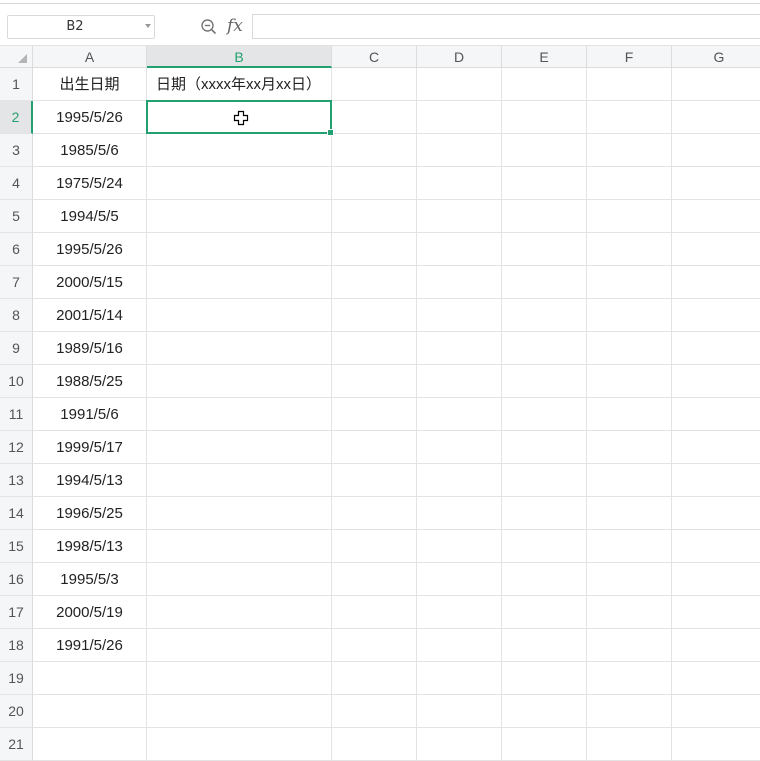 The height and width of the screenshot is (761, 760). What do you see at coordinates (544, 84) in the screenshot?
I see `cell-e1` at bounding box center [544, 84].